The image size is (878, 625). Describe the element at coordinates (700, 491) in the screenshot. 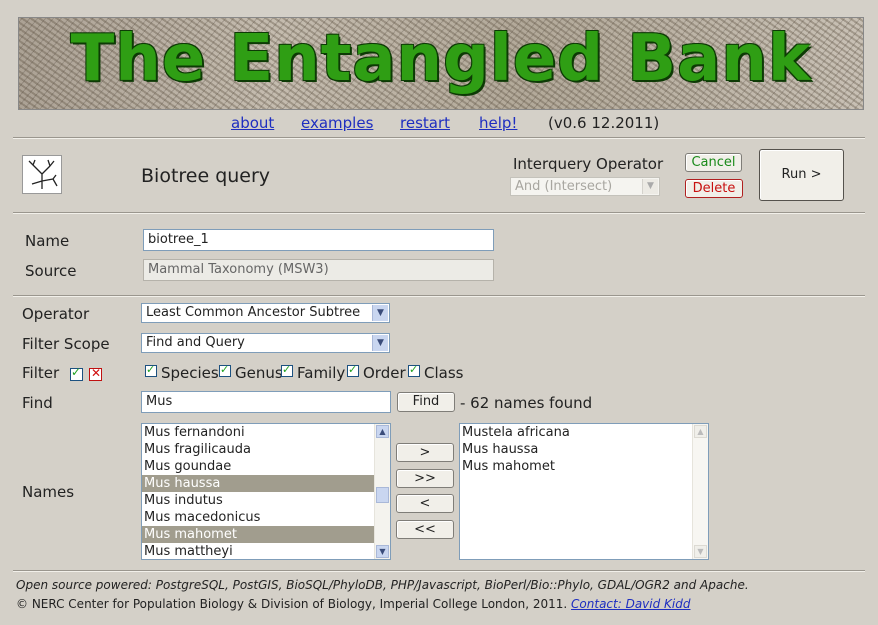

I see `selected-scrollbar: ▲ ▼` at that location.